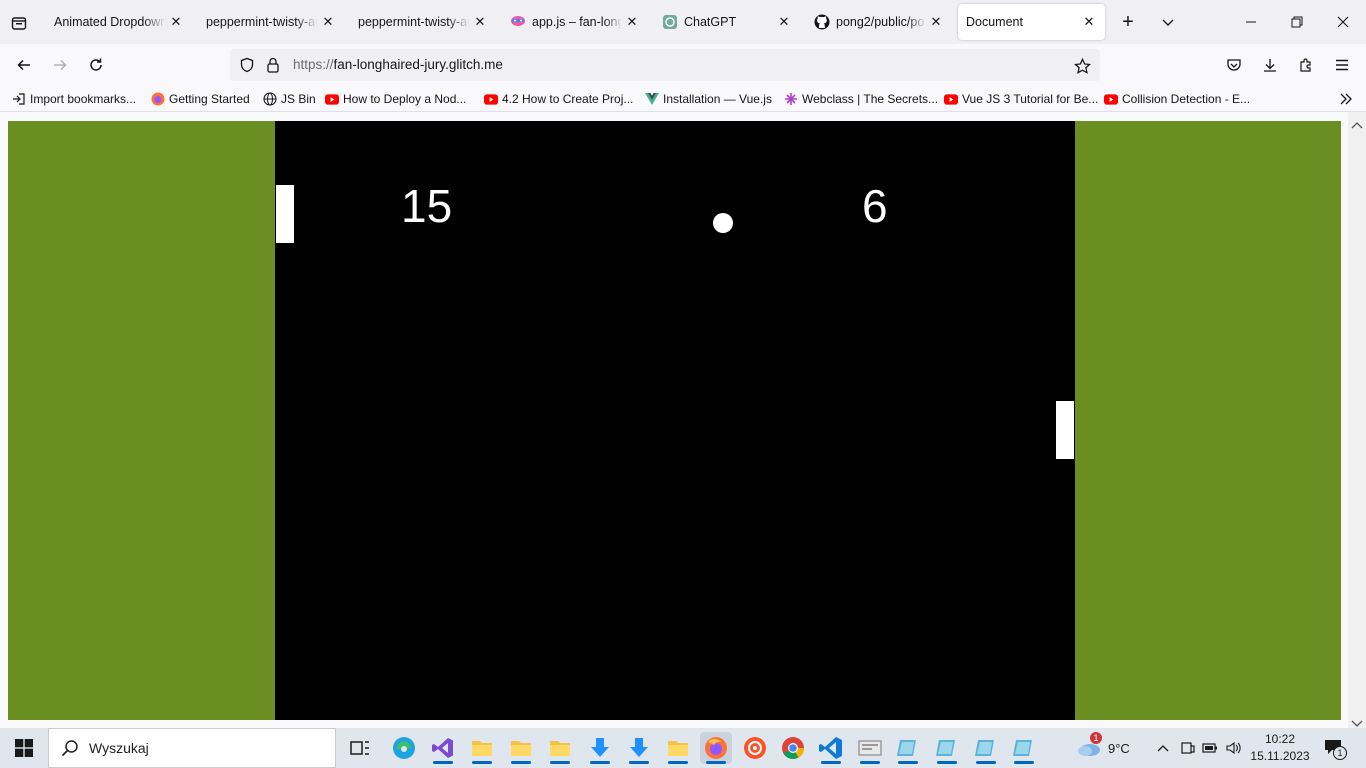  I want to click on weather-alert-badge: 1, so click(1096, 738).